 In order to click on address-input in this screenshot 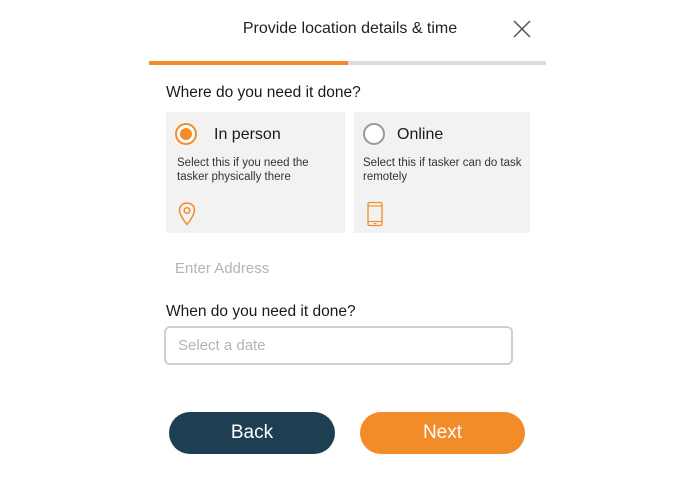, I will do `click(340, 268)`.